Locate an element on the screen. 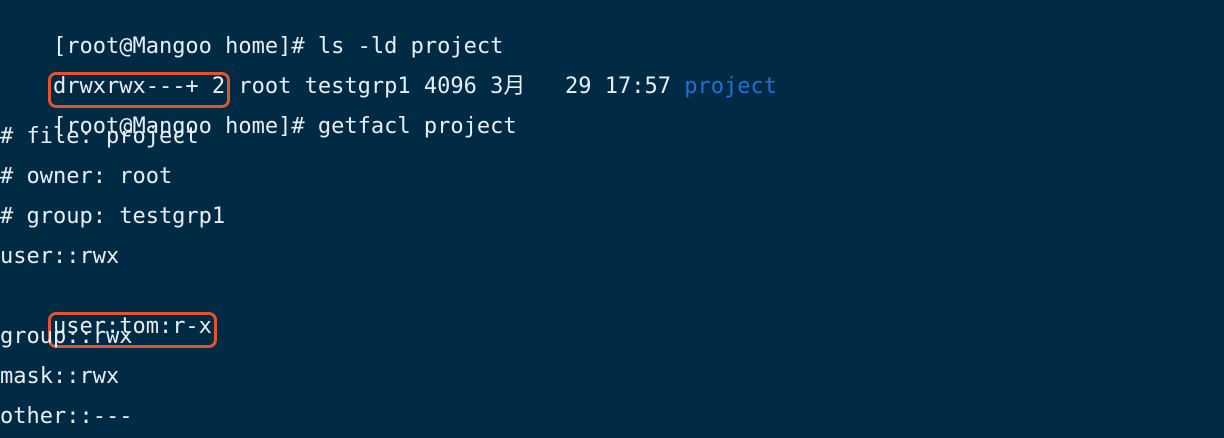 This screenshot has width=1224, height=438. acl-group-line: # group: testgrp1 is located at coordinates (113, 216).